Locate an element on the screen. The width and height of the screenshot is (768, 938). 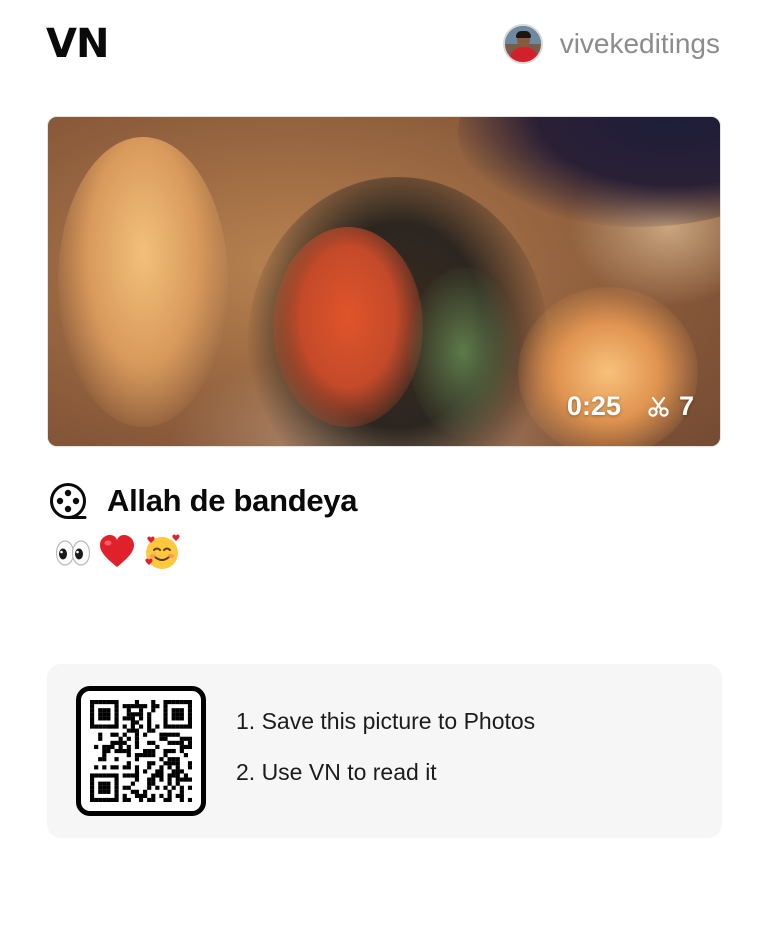
project-description is located at coordinates (118, 552).